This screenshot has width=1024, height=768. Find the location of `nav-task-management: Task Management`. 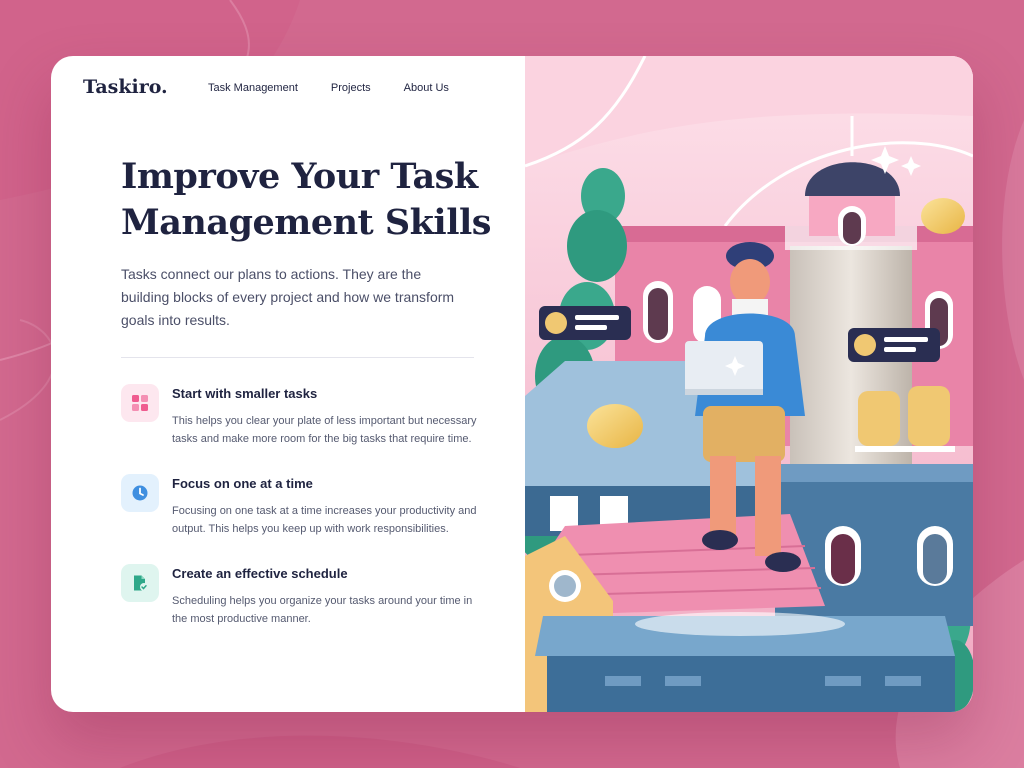

nav-task-management: Task Management is located at coordinates (253, 88).